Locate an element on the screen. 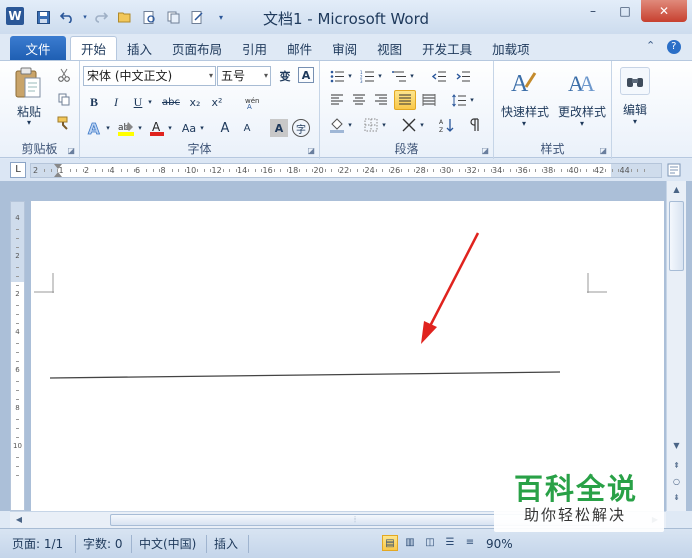 This screenshot has height=558, width=692. clear-format-button: A is located at coordinates (306, 75).